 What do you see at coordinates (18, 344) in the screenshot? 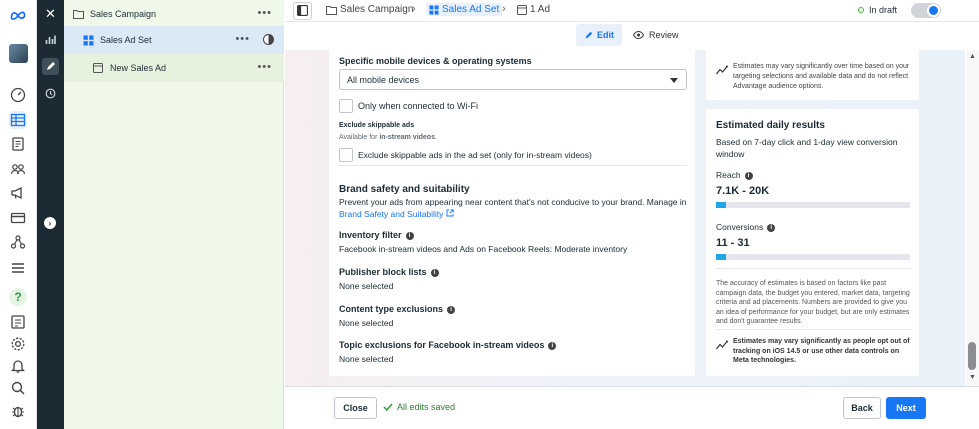
I see `settings-icon` at bounding box center [18, 344].